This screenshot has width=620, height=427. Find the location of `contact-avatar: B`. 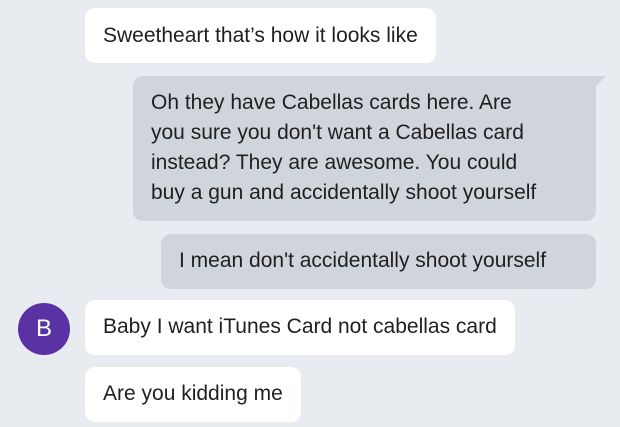

contact-avatar: B is located at coordinates (44, 329).